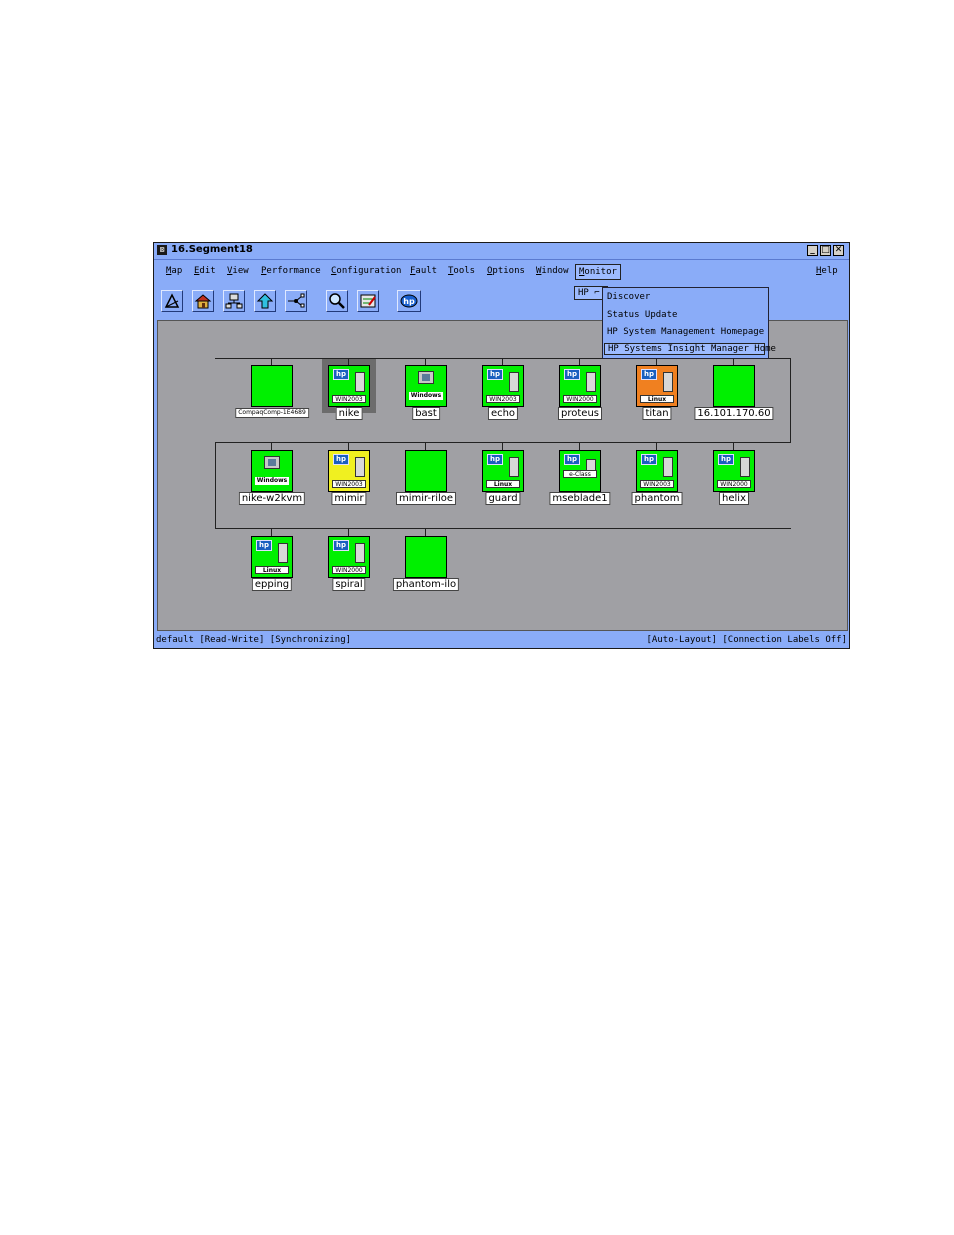  I want to click on node-label: bast, so click(426, 413).